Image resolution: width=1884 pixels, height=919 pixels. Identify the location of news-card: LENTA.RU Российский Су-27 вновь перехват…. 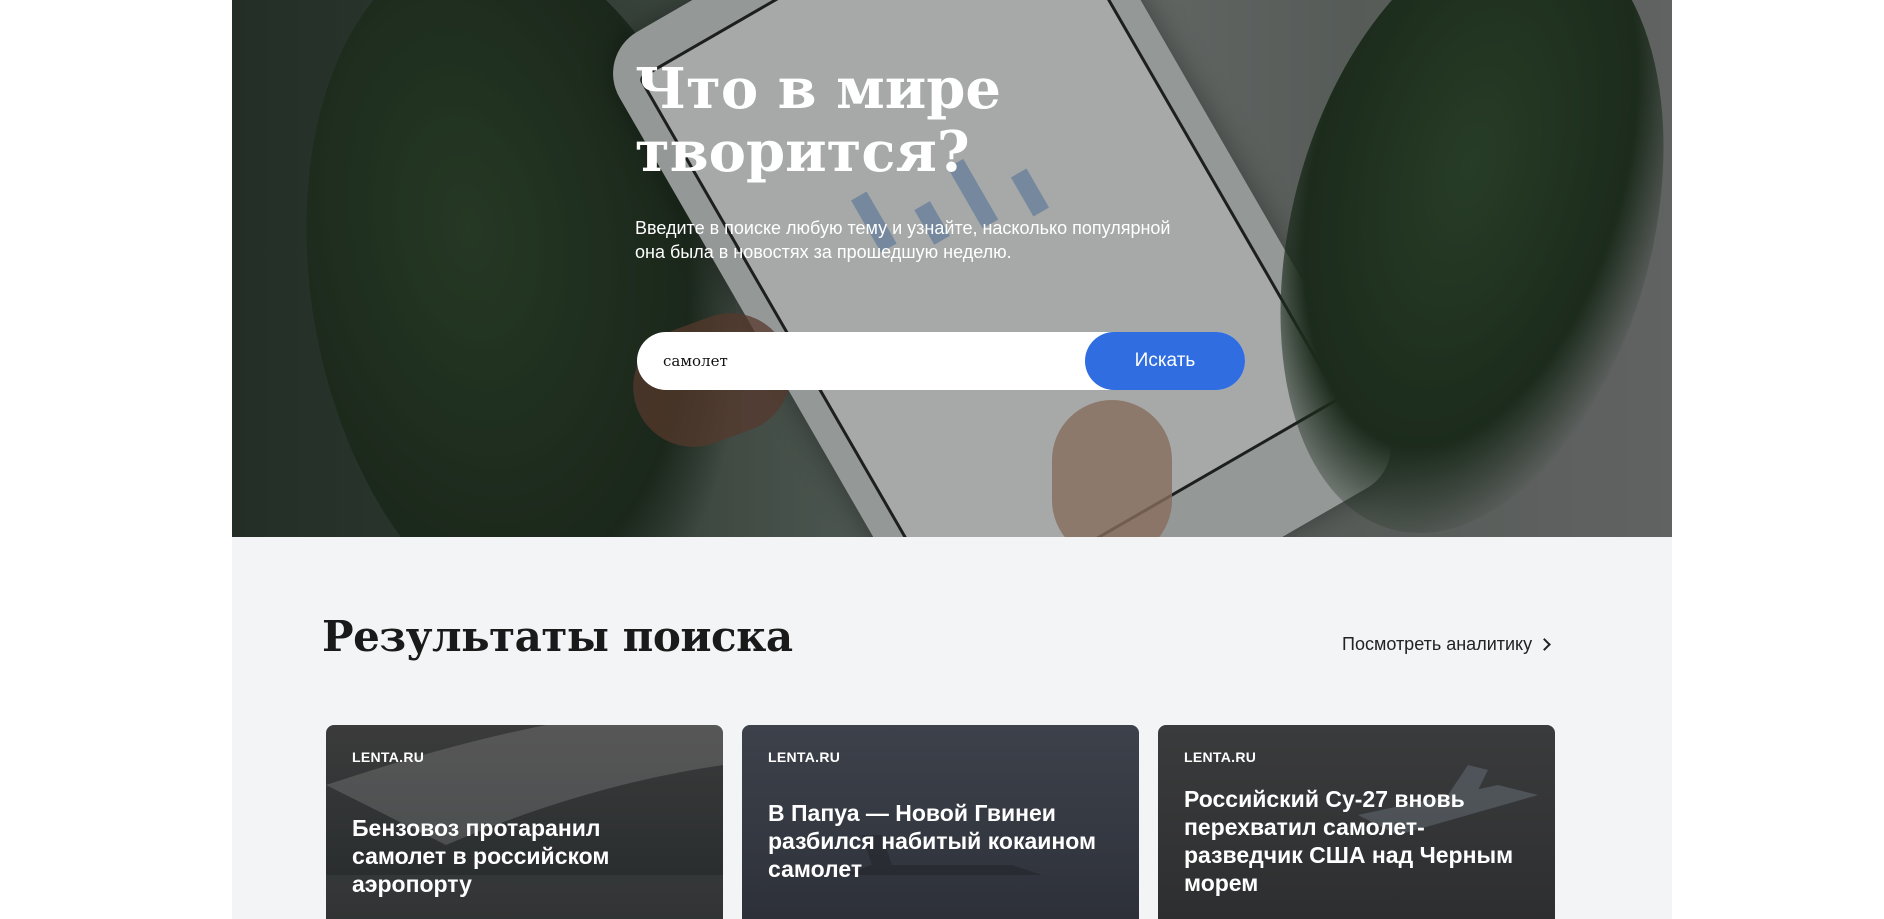
(1356, 822).